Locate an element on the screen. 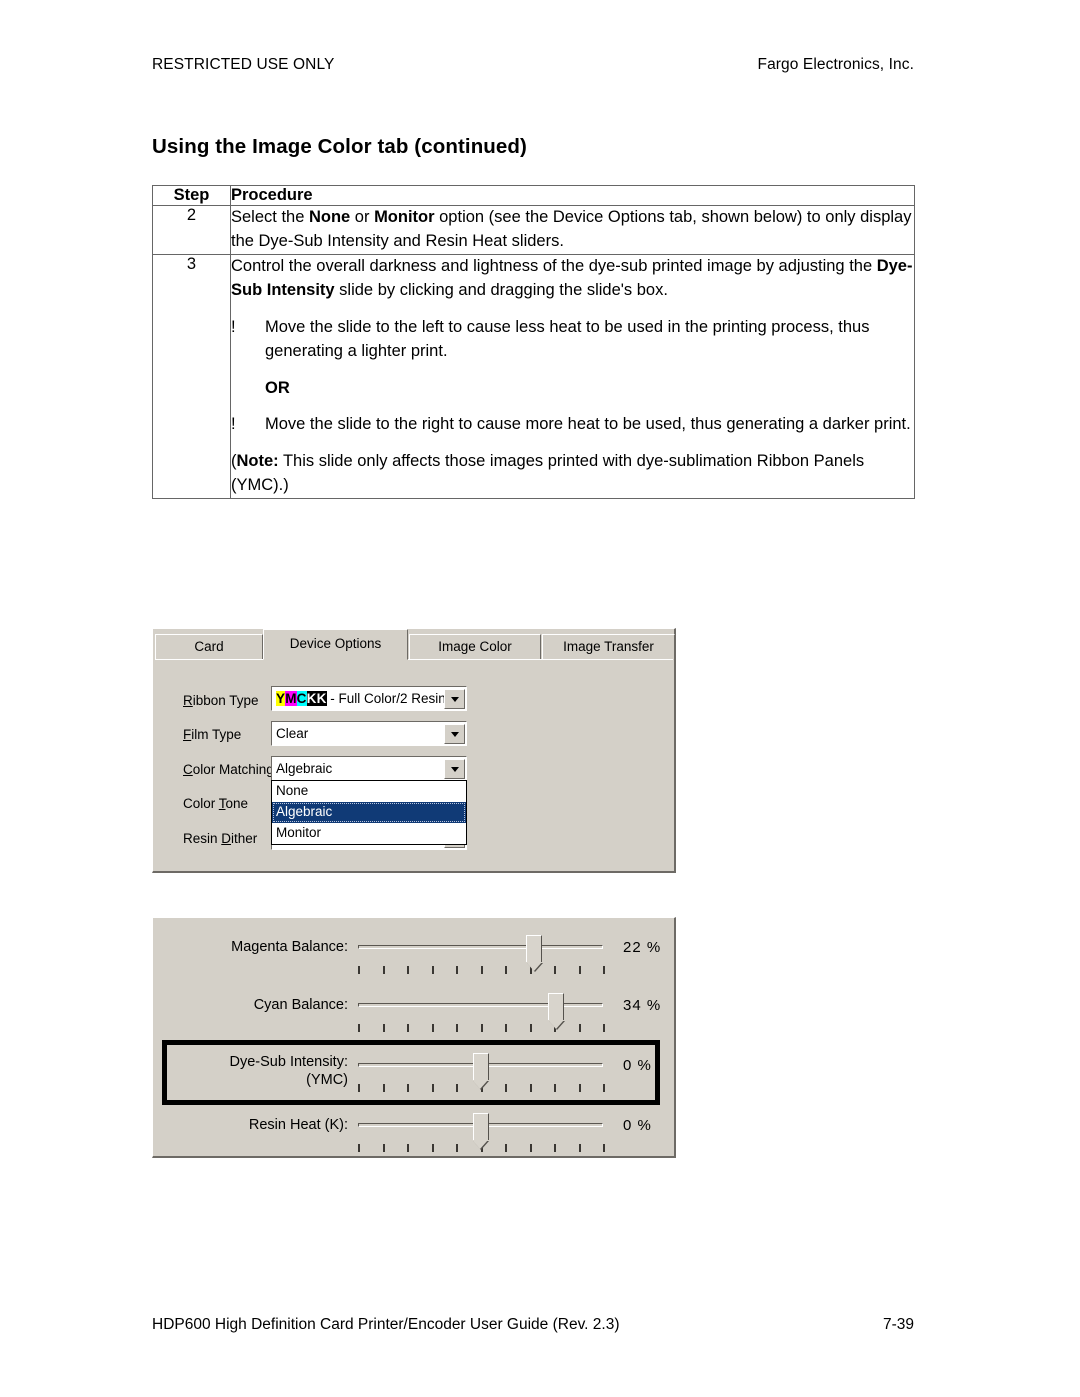 This screenshot has height=1397, width=1080. header-company-name: Fargo Electronics, Inc. is located at coordinates (835, 64).